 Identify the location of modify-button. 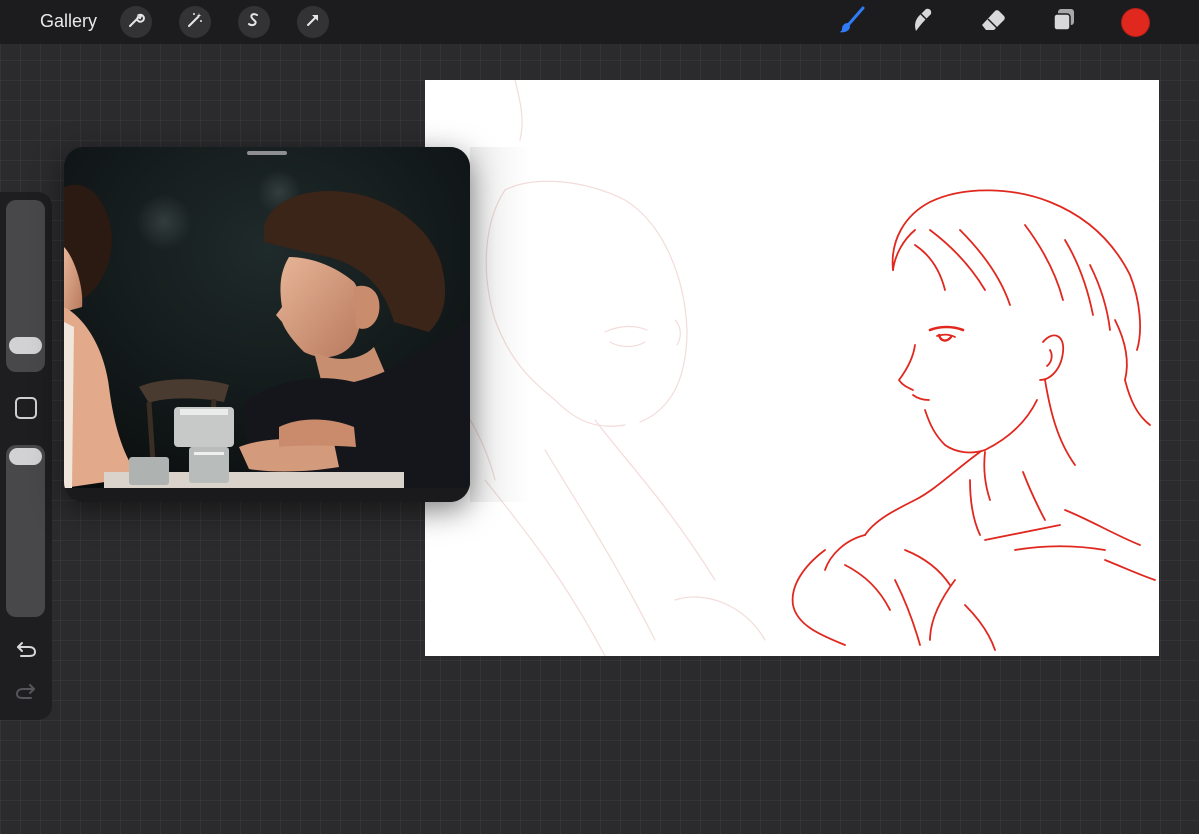
(26, 408).